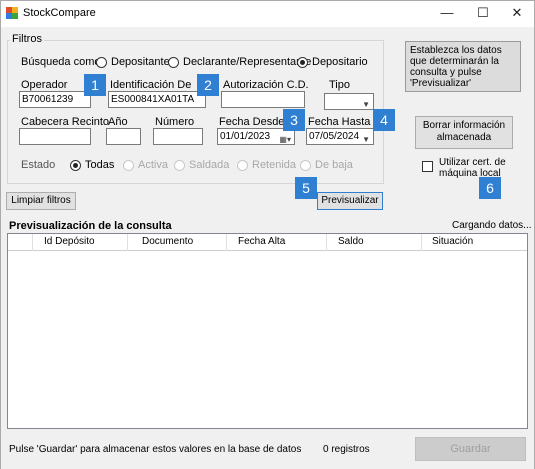 The width and height of the screenshot is (535, 469). Describe the element at coordinates (178, 136) in the screenshot. I see `numero-field` at that location.